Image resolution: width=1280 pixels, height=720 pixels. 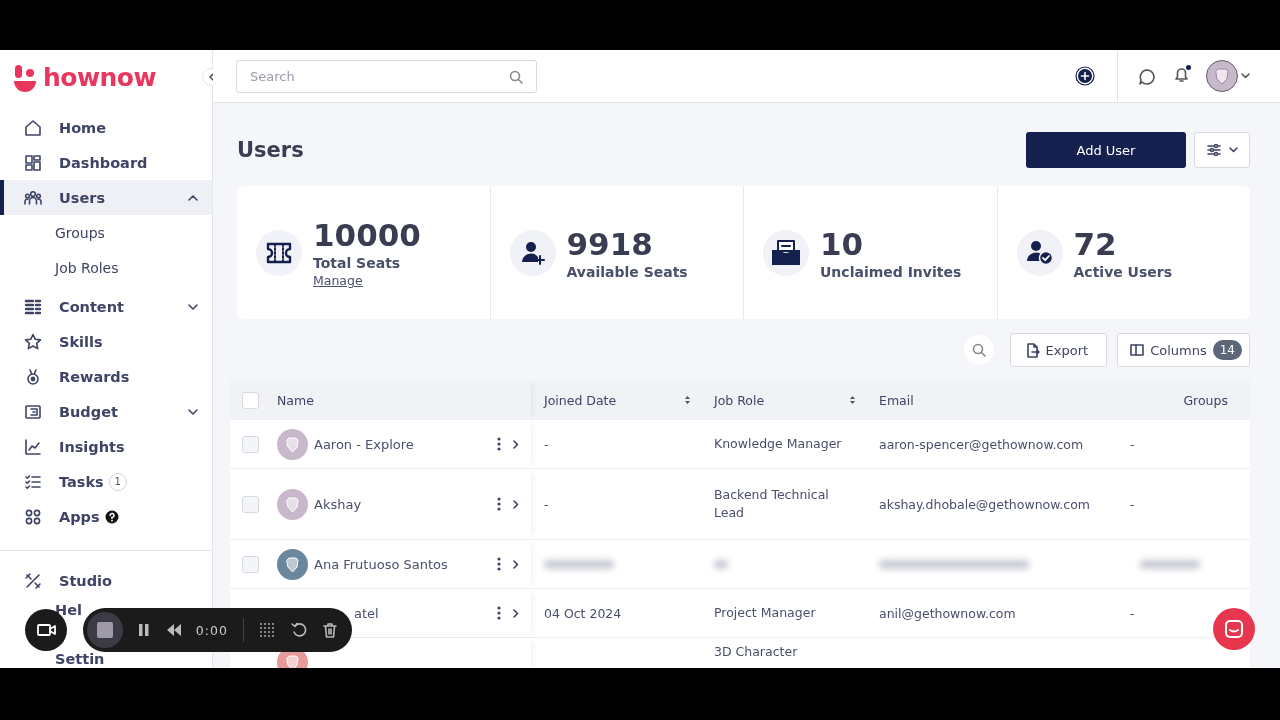 I want to click on sidebar-item: Content, so click(x=106, y=306).